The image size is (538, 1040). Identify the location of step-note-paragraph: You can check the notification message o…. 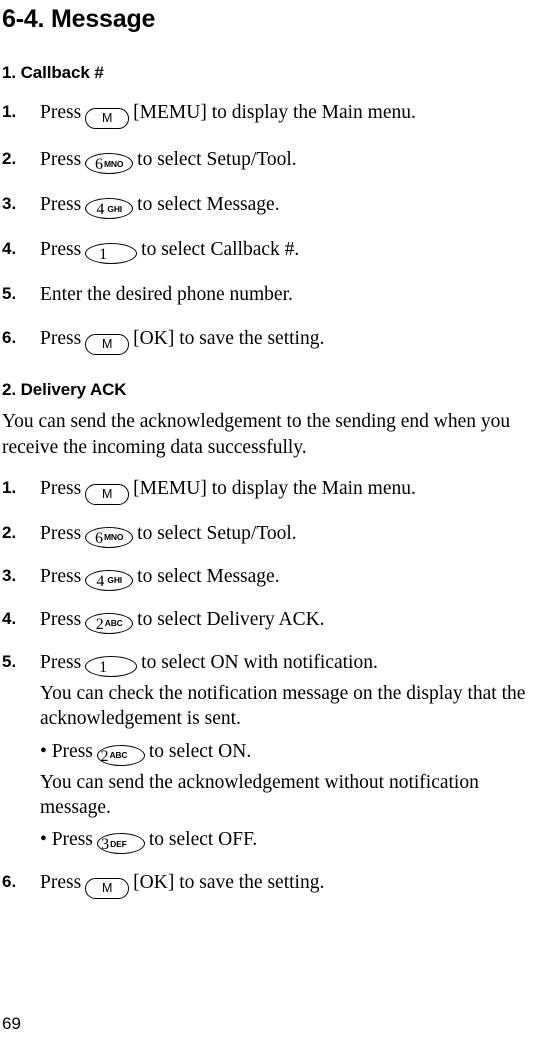
(283, 706).